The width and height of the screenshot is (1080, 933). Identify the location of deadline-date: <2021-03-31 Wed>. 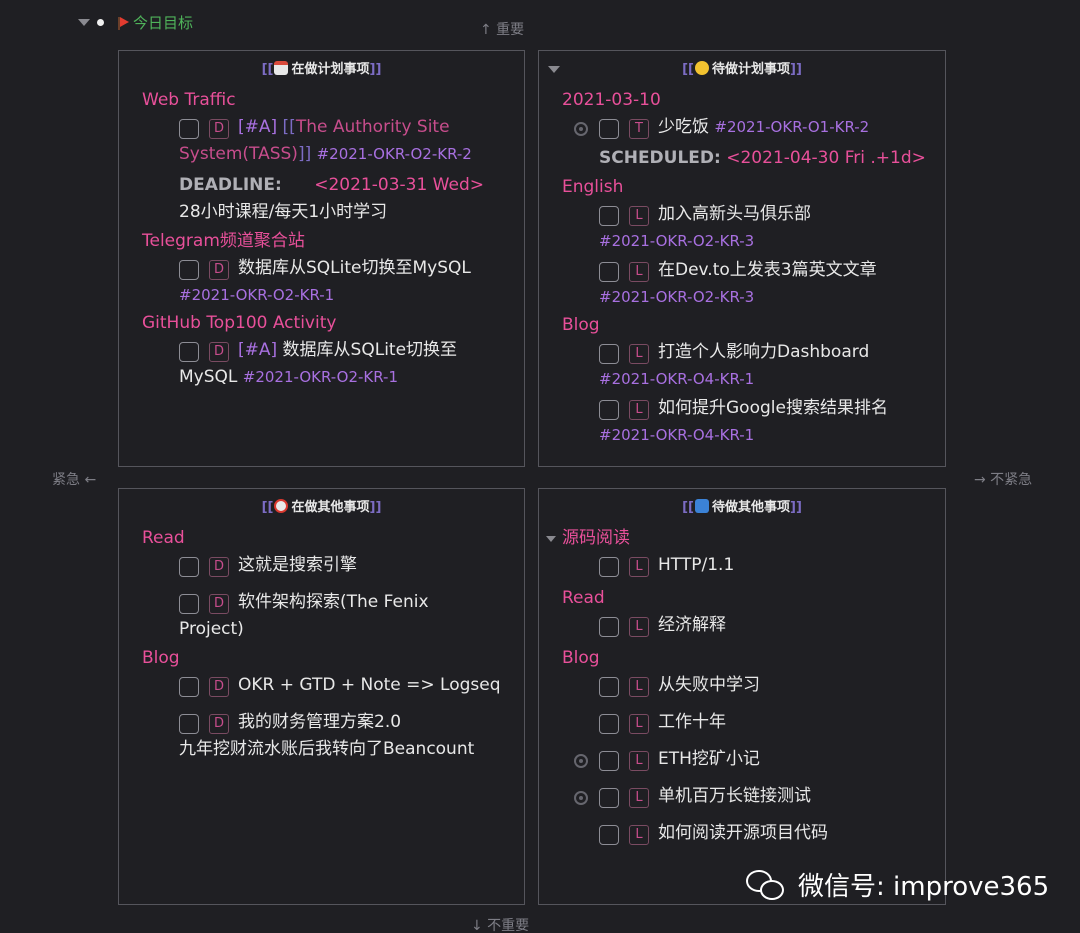
(399, 185).